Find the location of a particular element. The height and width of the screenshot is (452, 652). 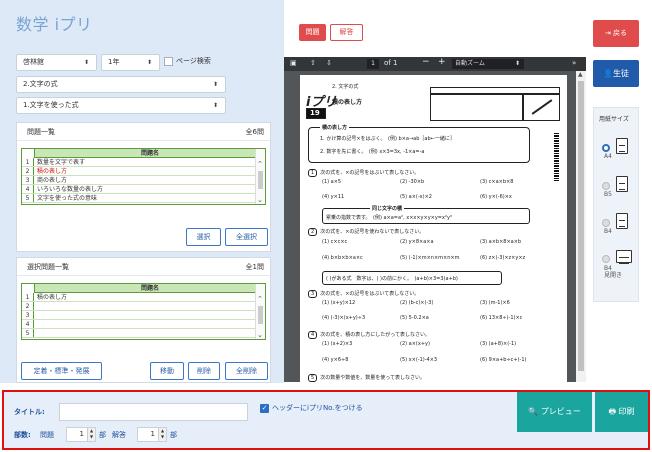

check-icon: ✓ is located at coordinates (264, 408).